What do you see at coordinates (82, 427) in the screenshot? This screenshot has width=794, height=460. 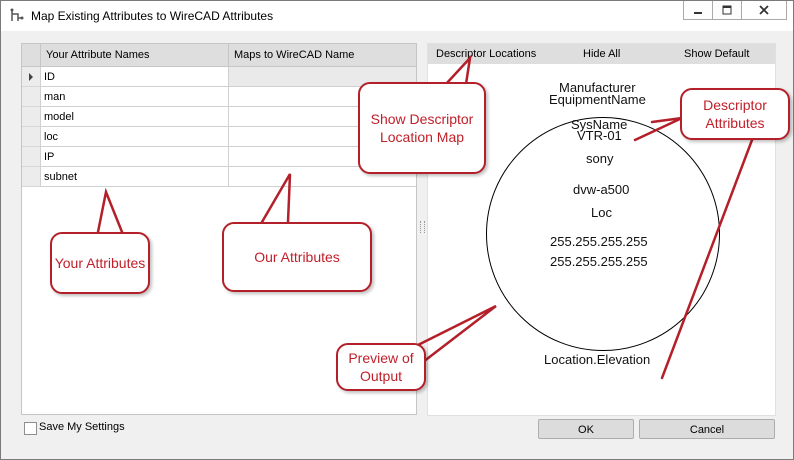 I see `save-settings-label: Save My Settings` at bounding box center [82, 427].